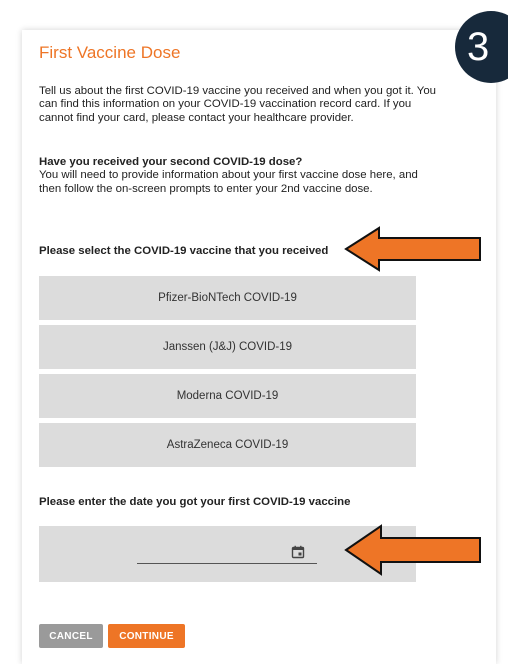  What do you see at coordinates (227, 298) in the screenshot?
I see `vaccine-option-pfizer: Pfizer-BioNTech COVID-19` at bounding box center [227, 298].